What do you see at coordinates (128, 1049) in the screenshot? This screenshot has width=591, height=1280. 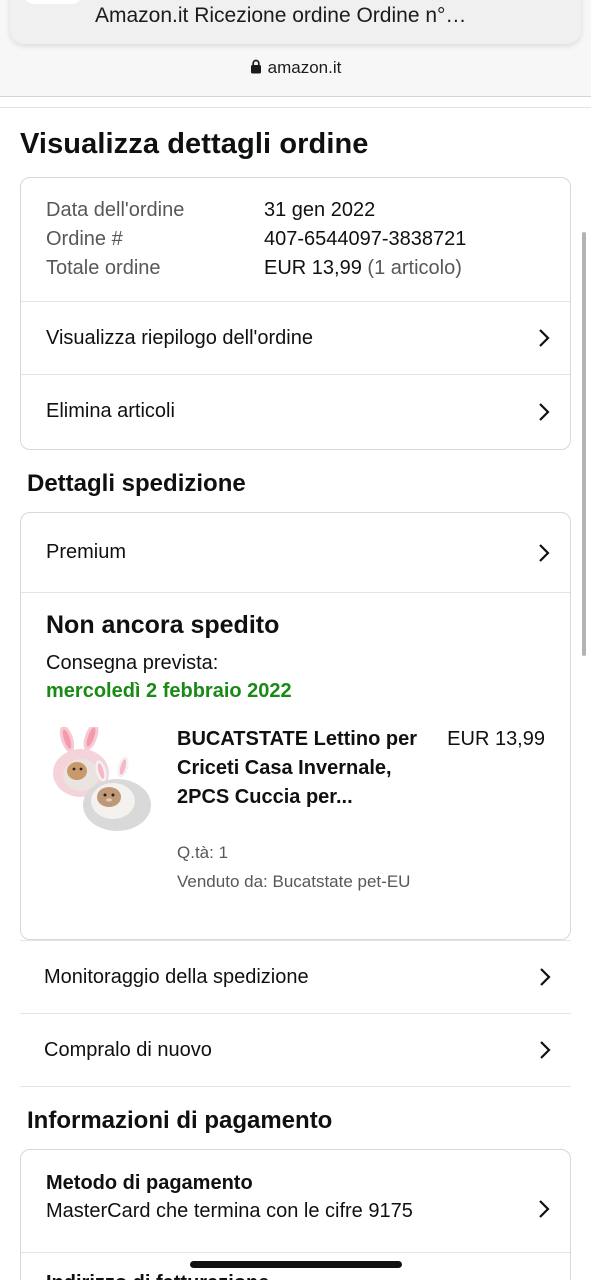 I see `buy-again-label: Compralo di nuovo` at bounding box center [128, 1049].